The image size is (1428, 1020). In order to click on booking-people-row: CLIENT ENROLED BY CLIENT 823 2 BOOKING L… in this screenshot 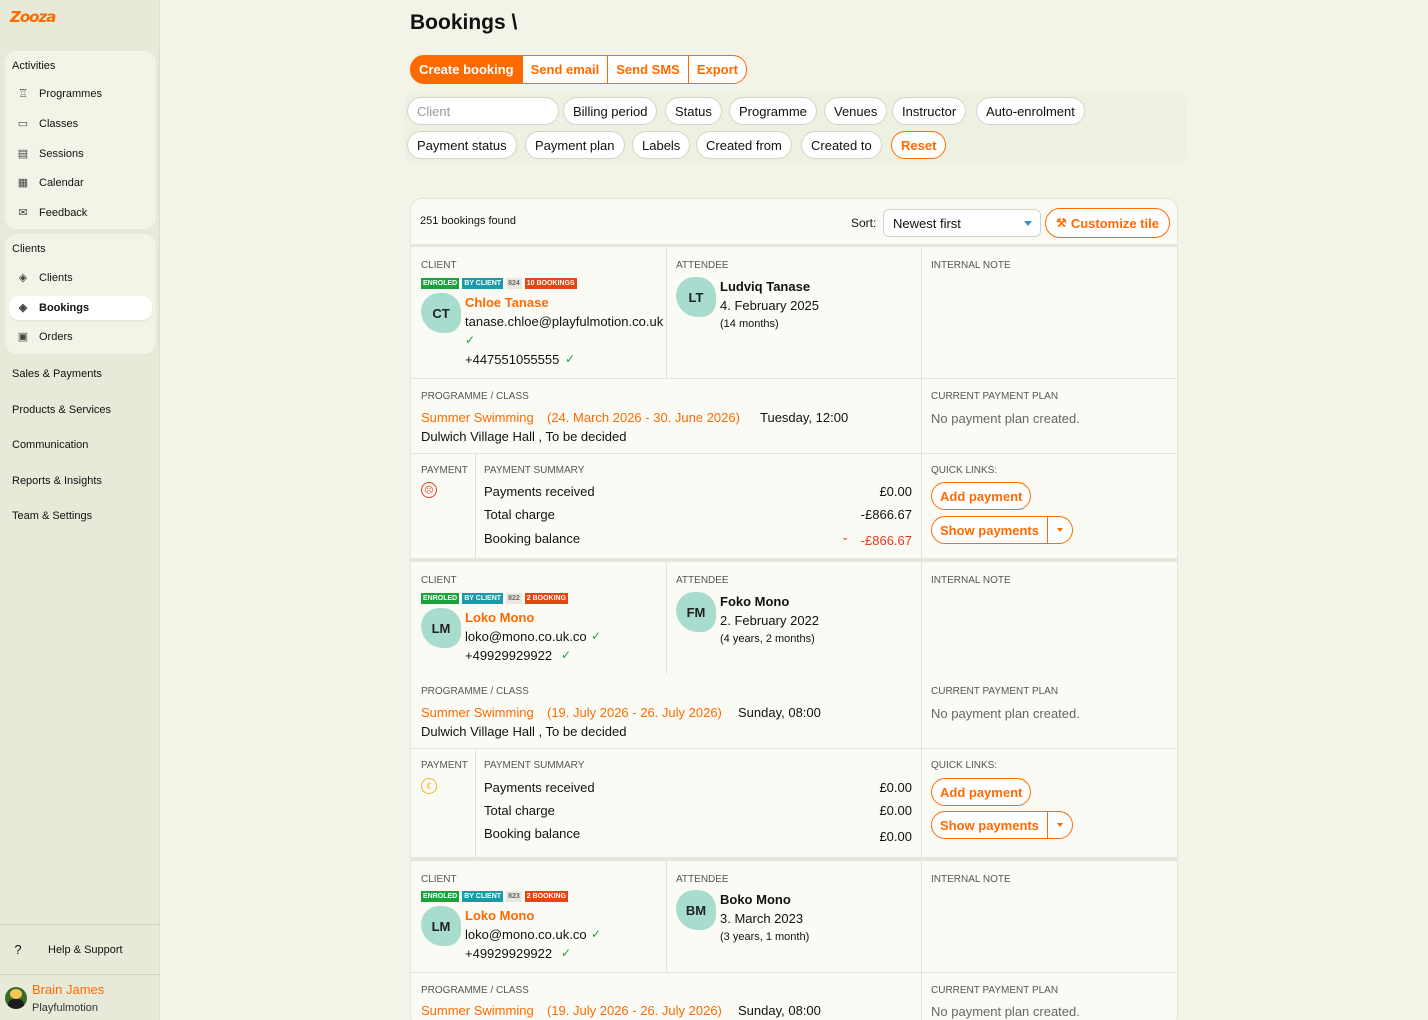, I will do `click(794, 917)`.